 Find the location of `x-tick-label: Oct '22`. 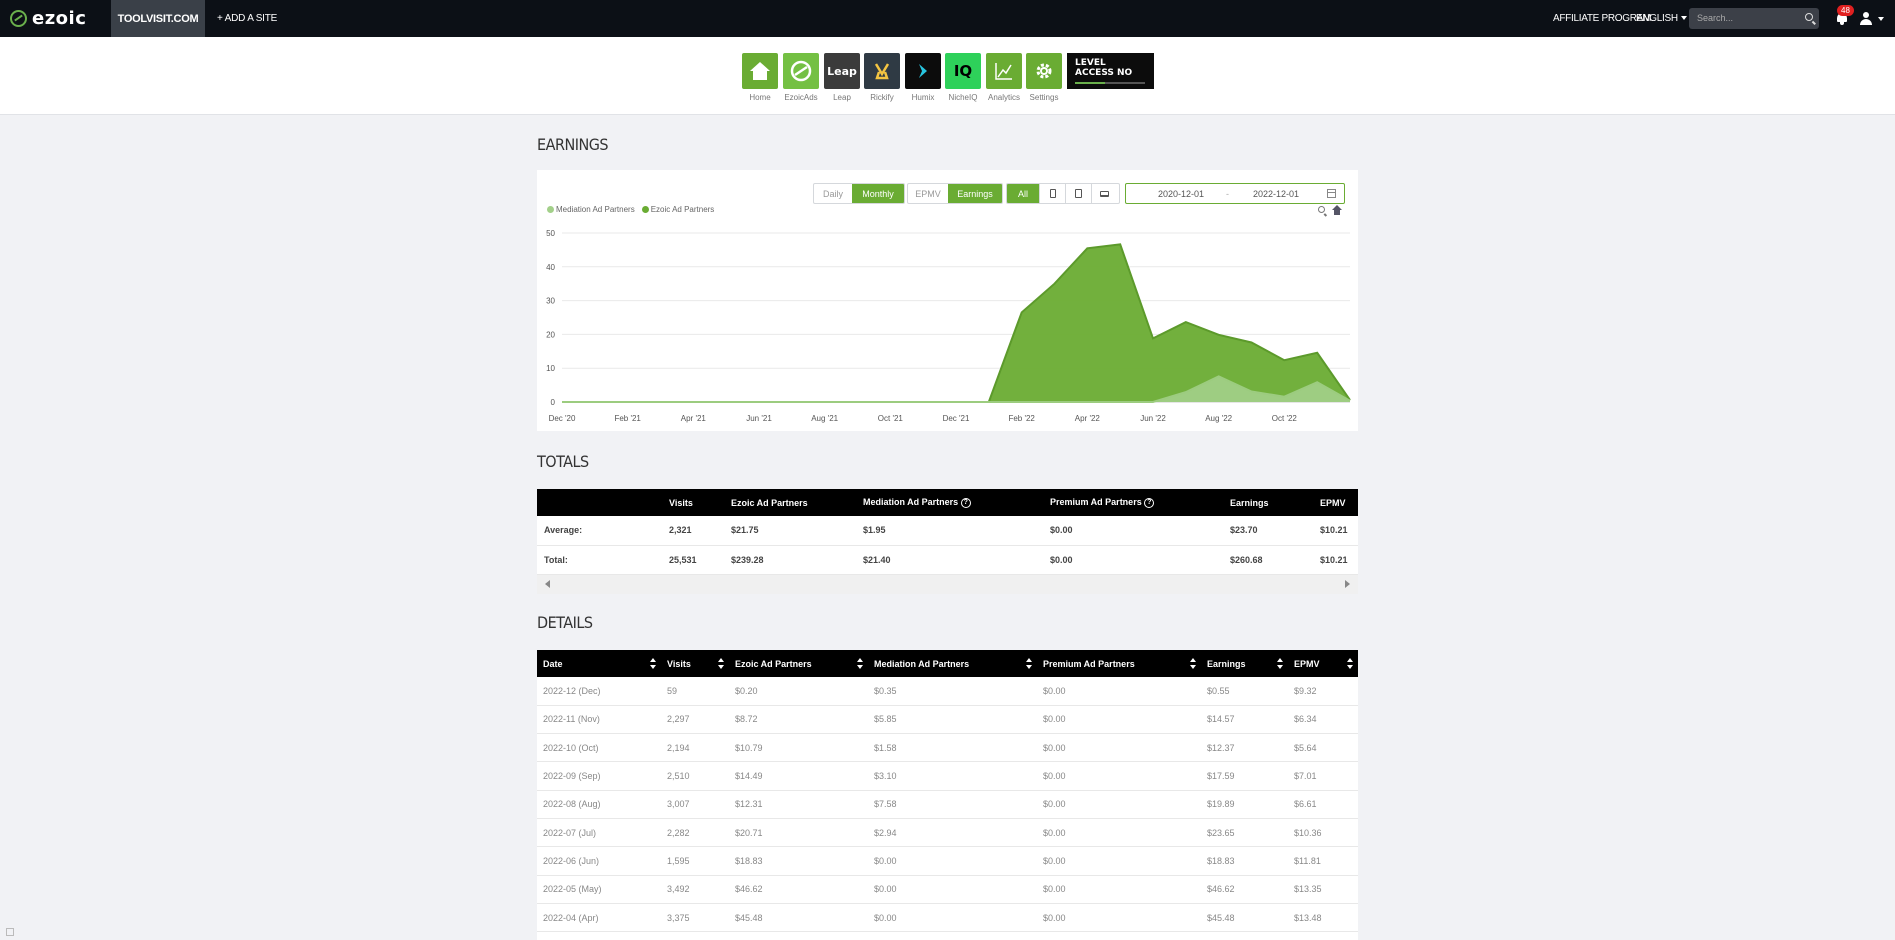

x-tick-label: Oct '22 is located at coordinates (1285, 418).